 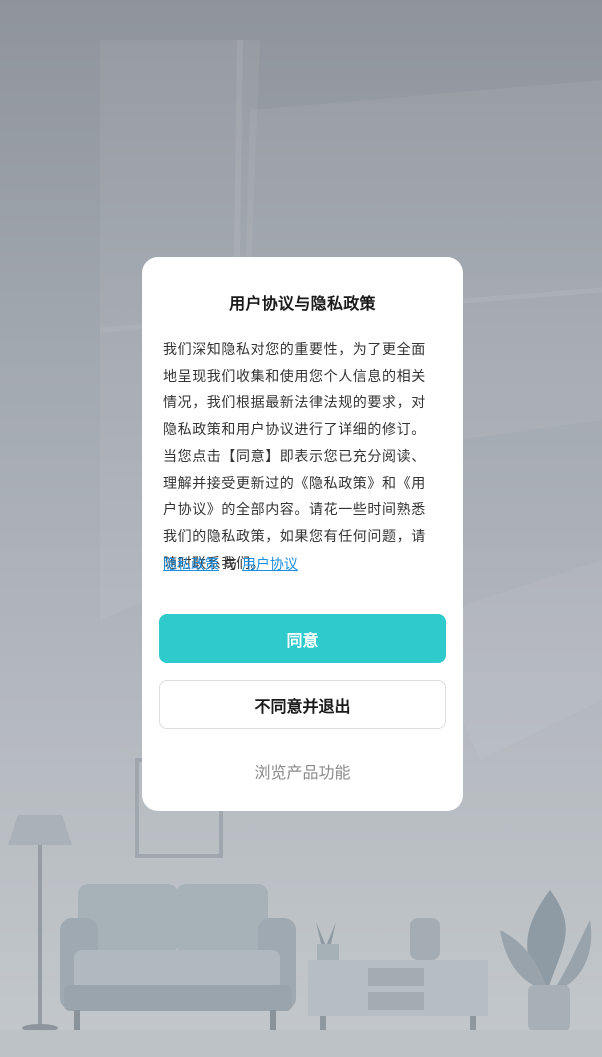 I want to click on dialog-title: 用户协议与隐私政策, so click(x=302, y=303).